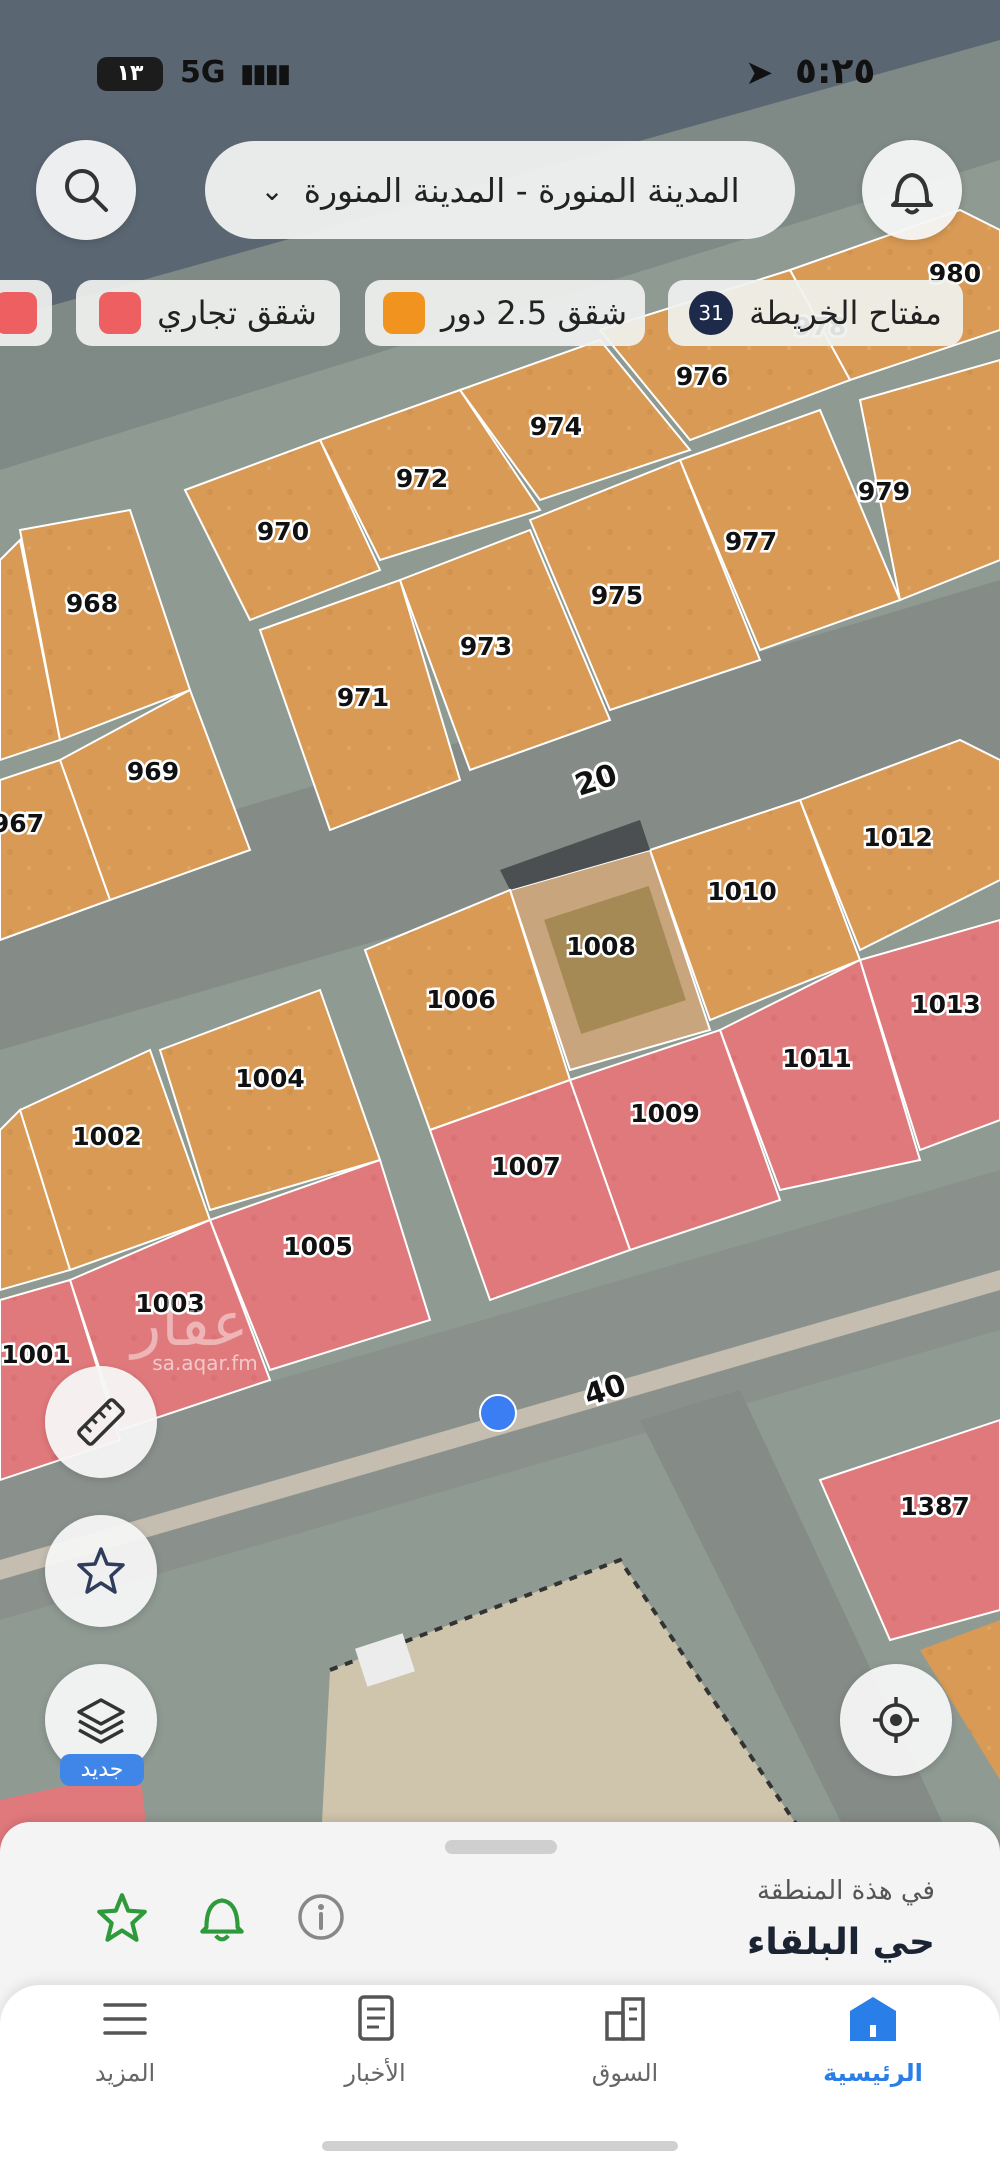 The height and width of the screenshot is (2171, 1000). I want to click on area-notify-button, so click(222, 1918).